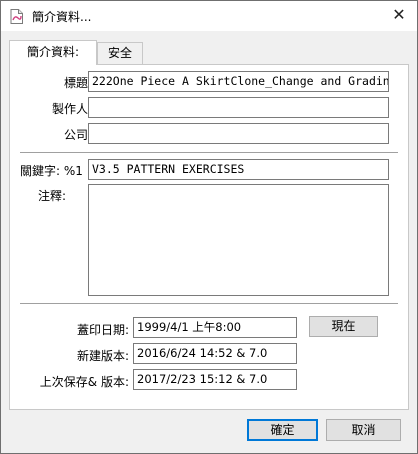  I want to click on divider-bottom, so click(209, 304).